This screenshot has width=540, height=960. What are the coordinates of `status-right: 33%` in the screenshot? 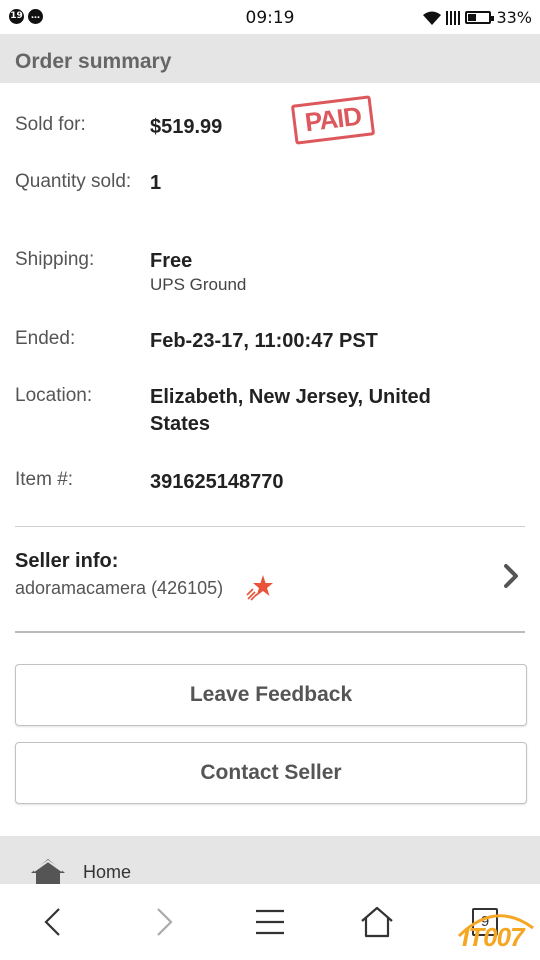 It's located at (477, 17).